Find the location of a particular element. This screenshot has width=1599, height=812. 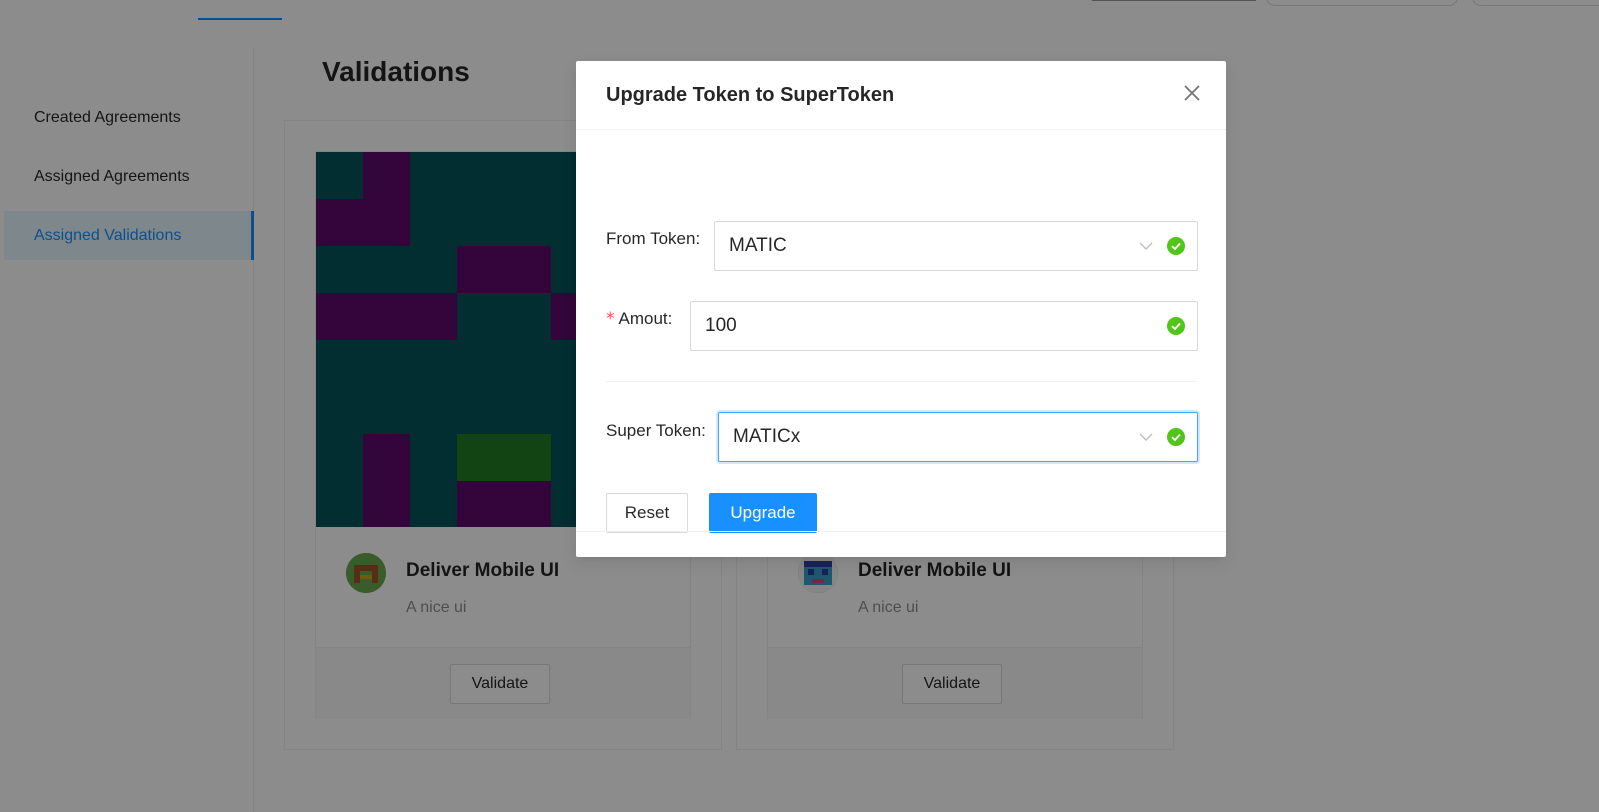

from-token-label: From Token: is located at coordinates (653, 238).